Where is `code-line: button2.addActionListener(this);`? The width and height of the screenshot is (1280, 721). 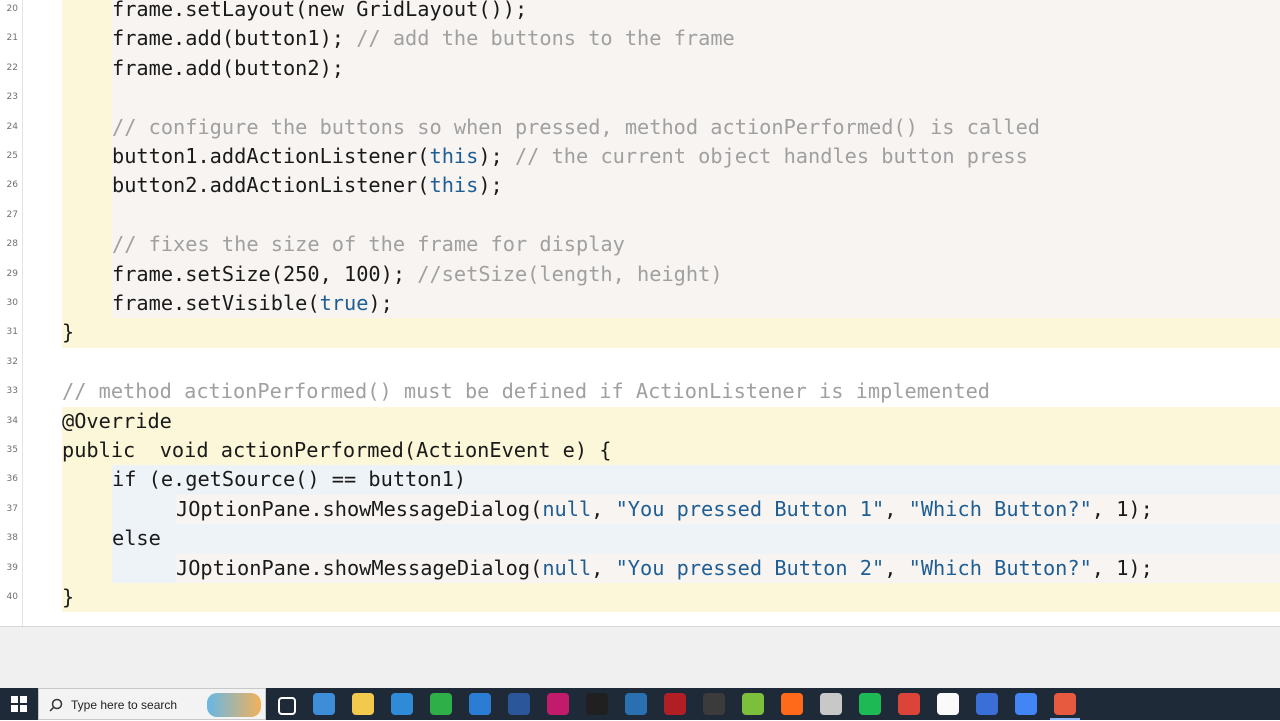
code-line: button2.addActionListener(this); is located at coordinates (307, 185).